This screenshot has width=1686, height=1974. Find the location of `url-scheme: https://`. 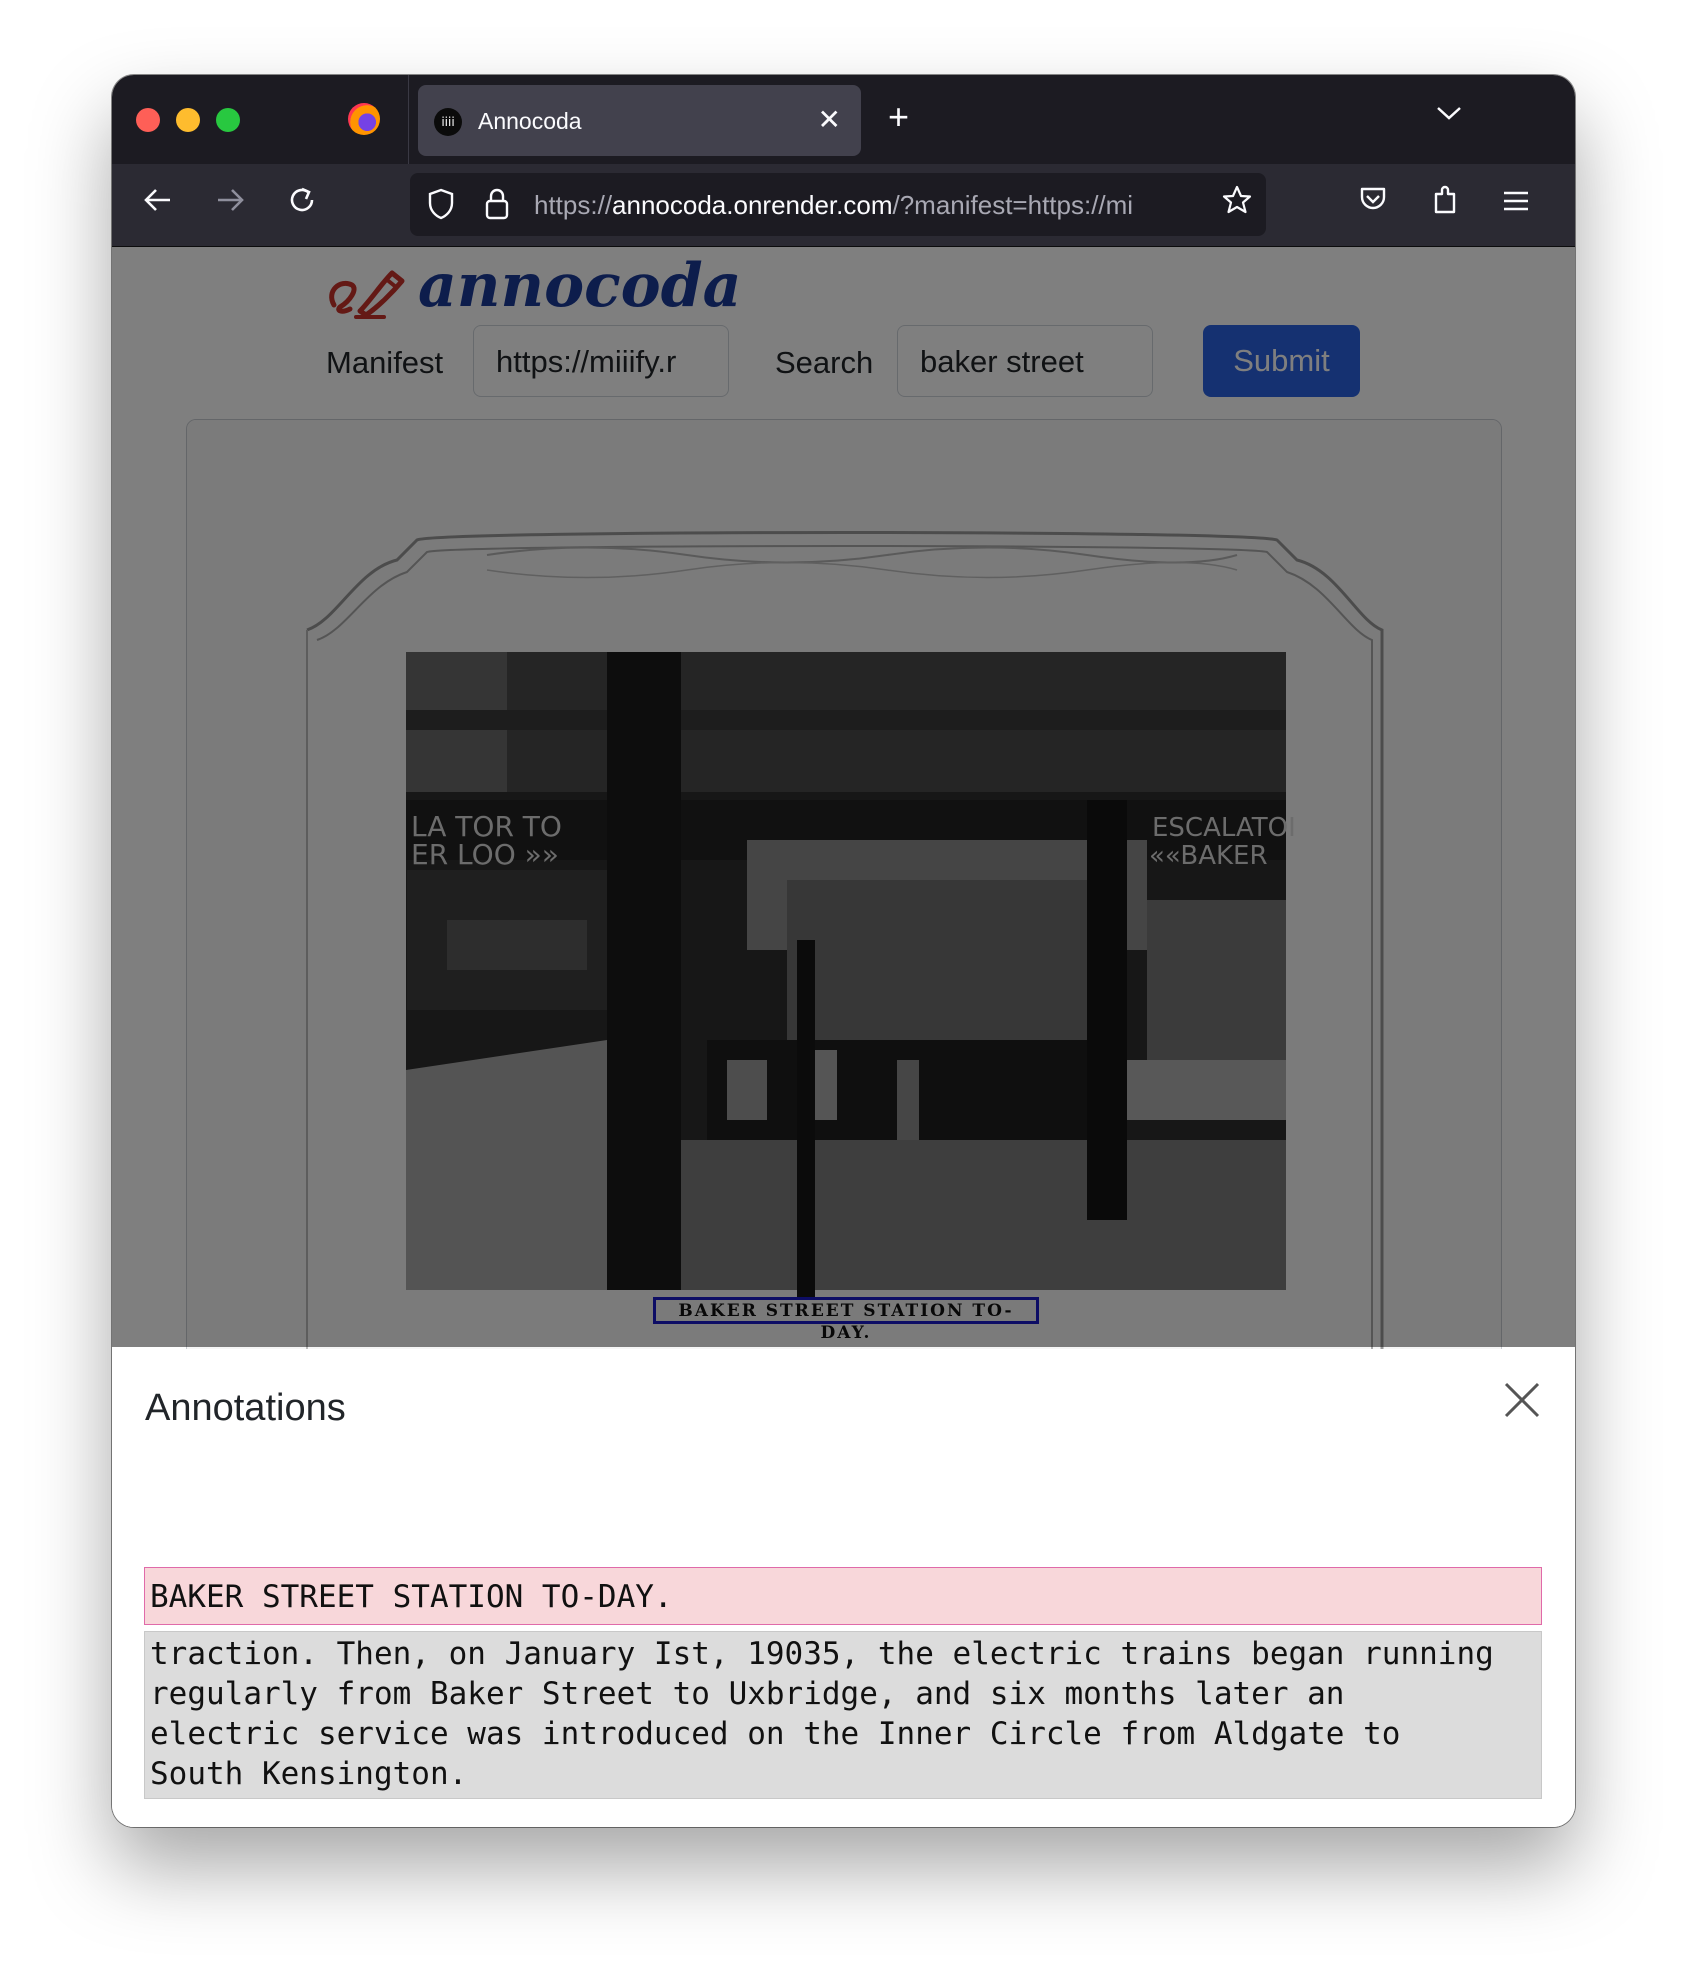

url-scheme: https:// is located at coordinates (573, 205).